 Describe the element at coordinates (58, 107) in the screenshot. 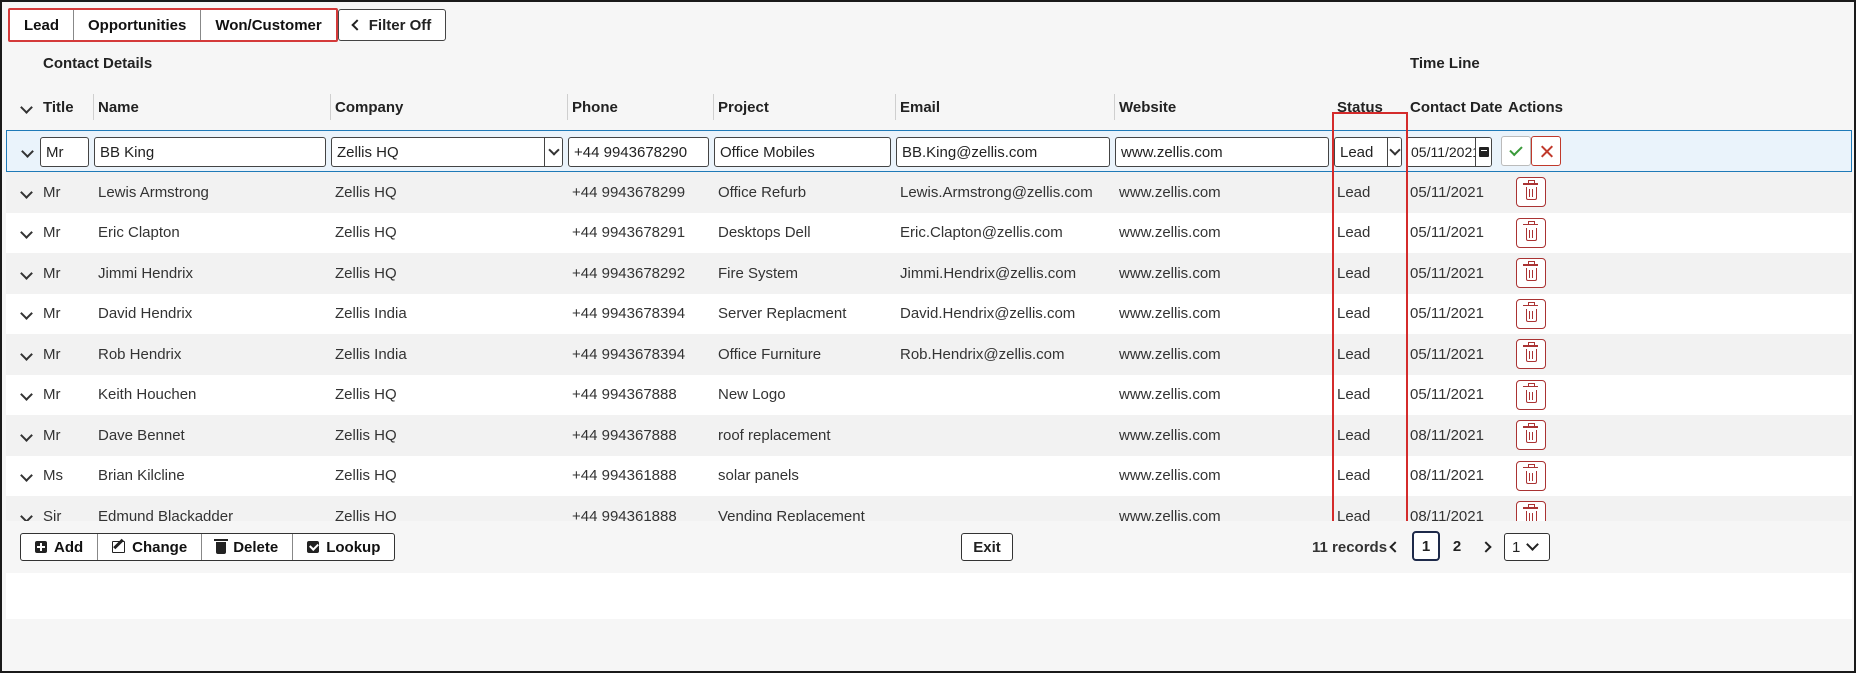

I see `col-title: Title` at that location.